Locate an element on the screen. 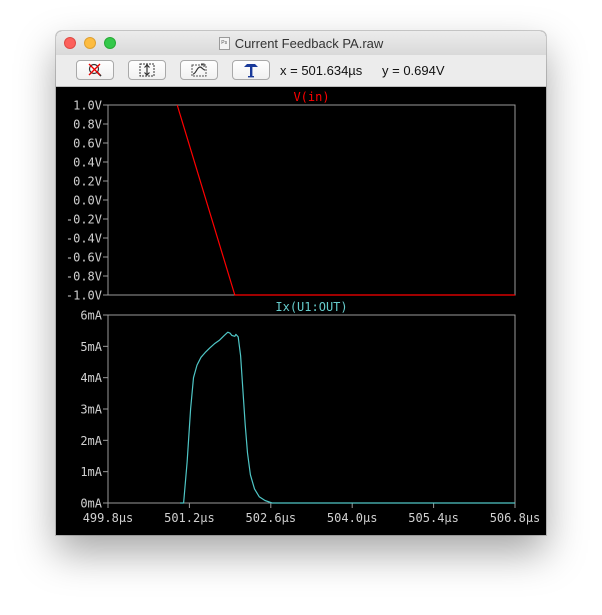  x-tick-label: 504.0µs is located at coordinates (352, 518).